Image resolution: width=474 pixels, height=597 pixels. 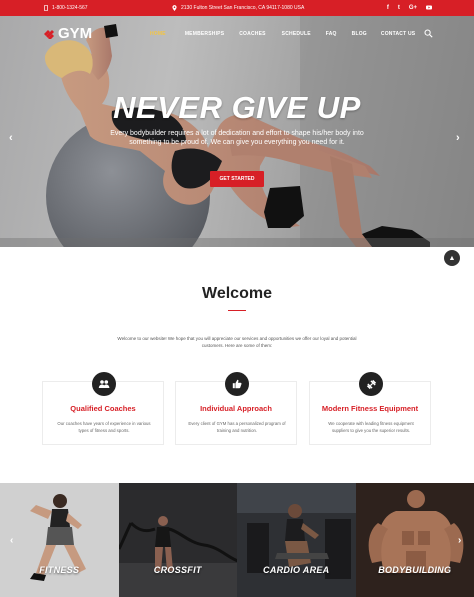 I want to click on logo: GYM, so click(x=67, y=33).